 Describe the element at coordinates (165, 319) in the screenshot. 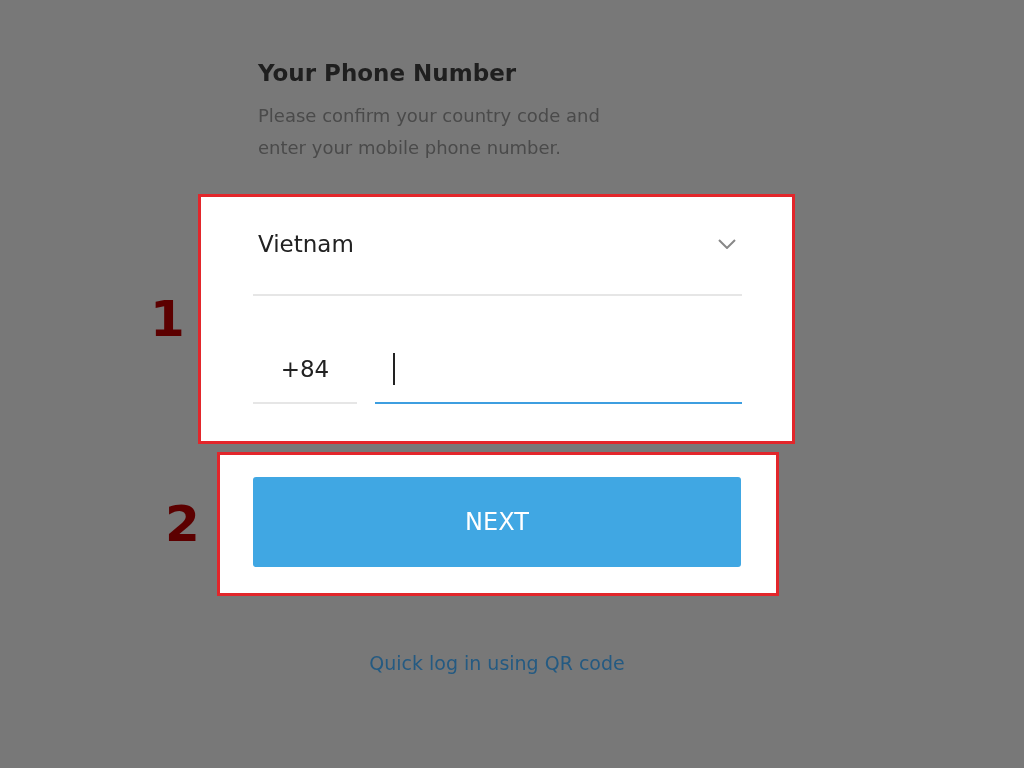

I see `step-number: 1` at that location.